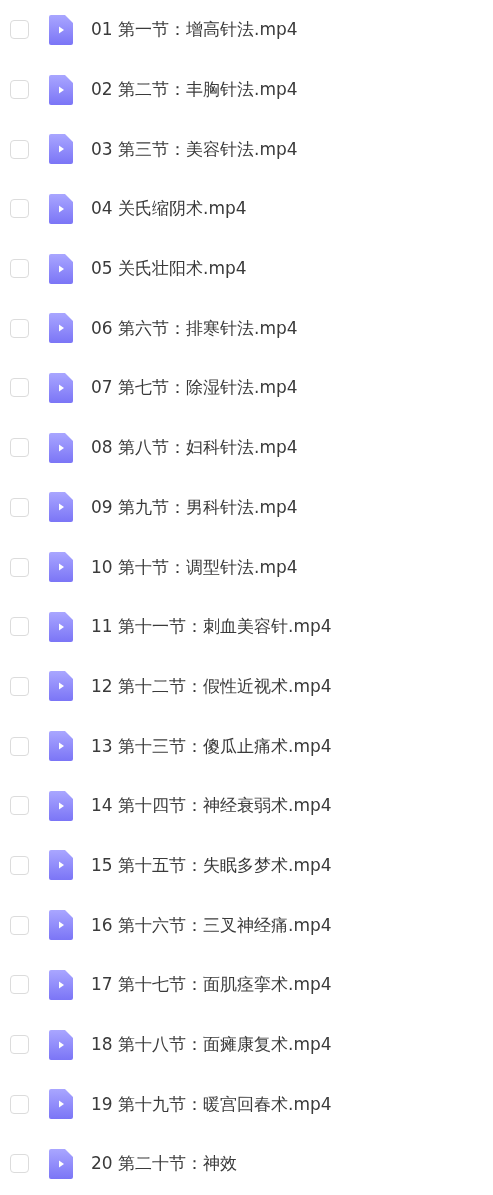  I want to click on file-name: 09 第九节：男科针法.mp4, so click(194, 507).